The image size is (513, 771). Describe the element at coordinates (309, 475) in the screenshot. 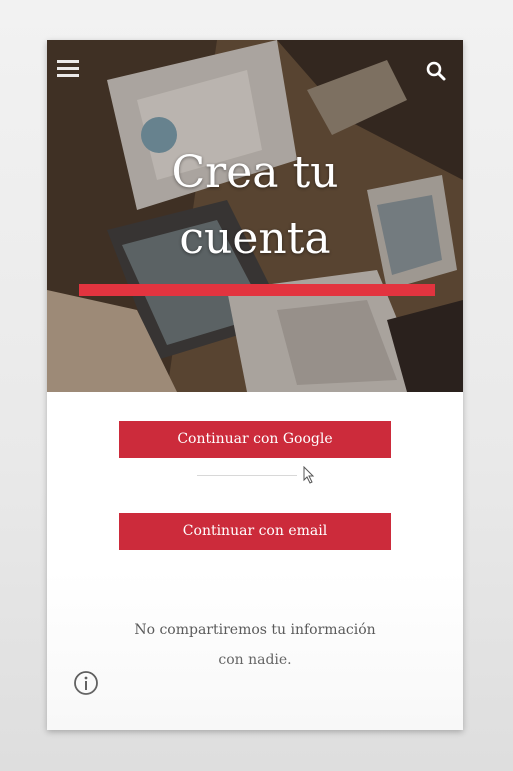

I see `mouse-pointer-icon` at that location.